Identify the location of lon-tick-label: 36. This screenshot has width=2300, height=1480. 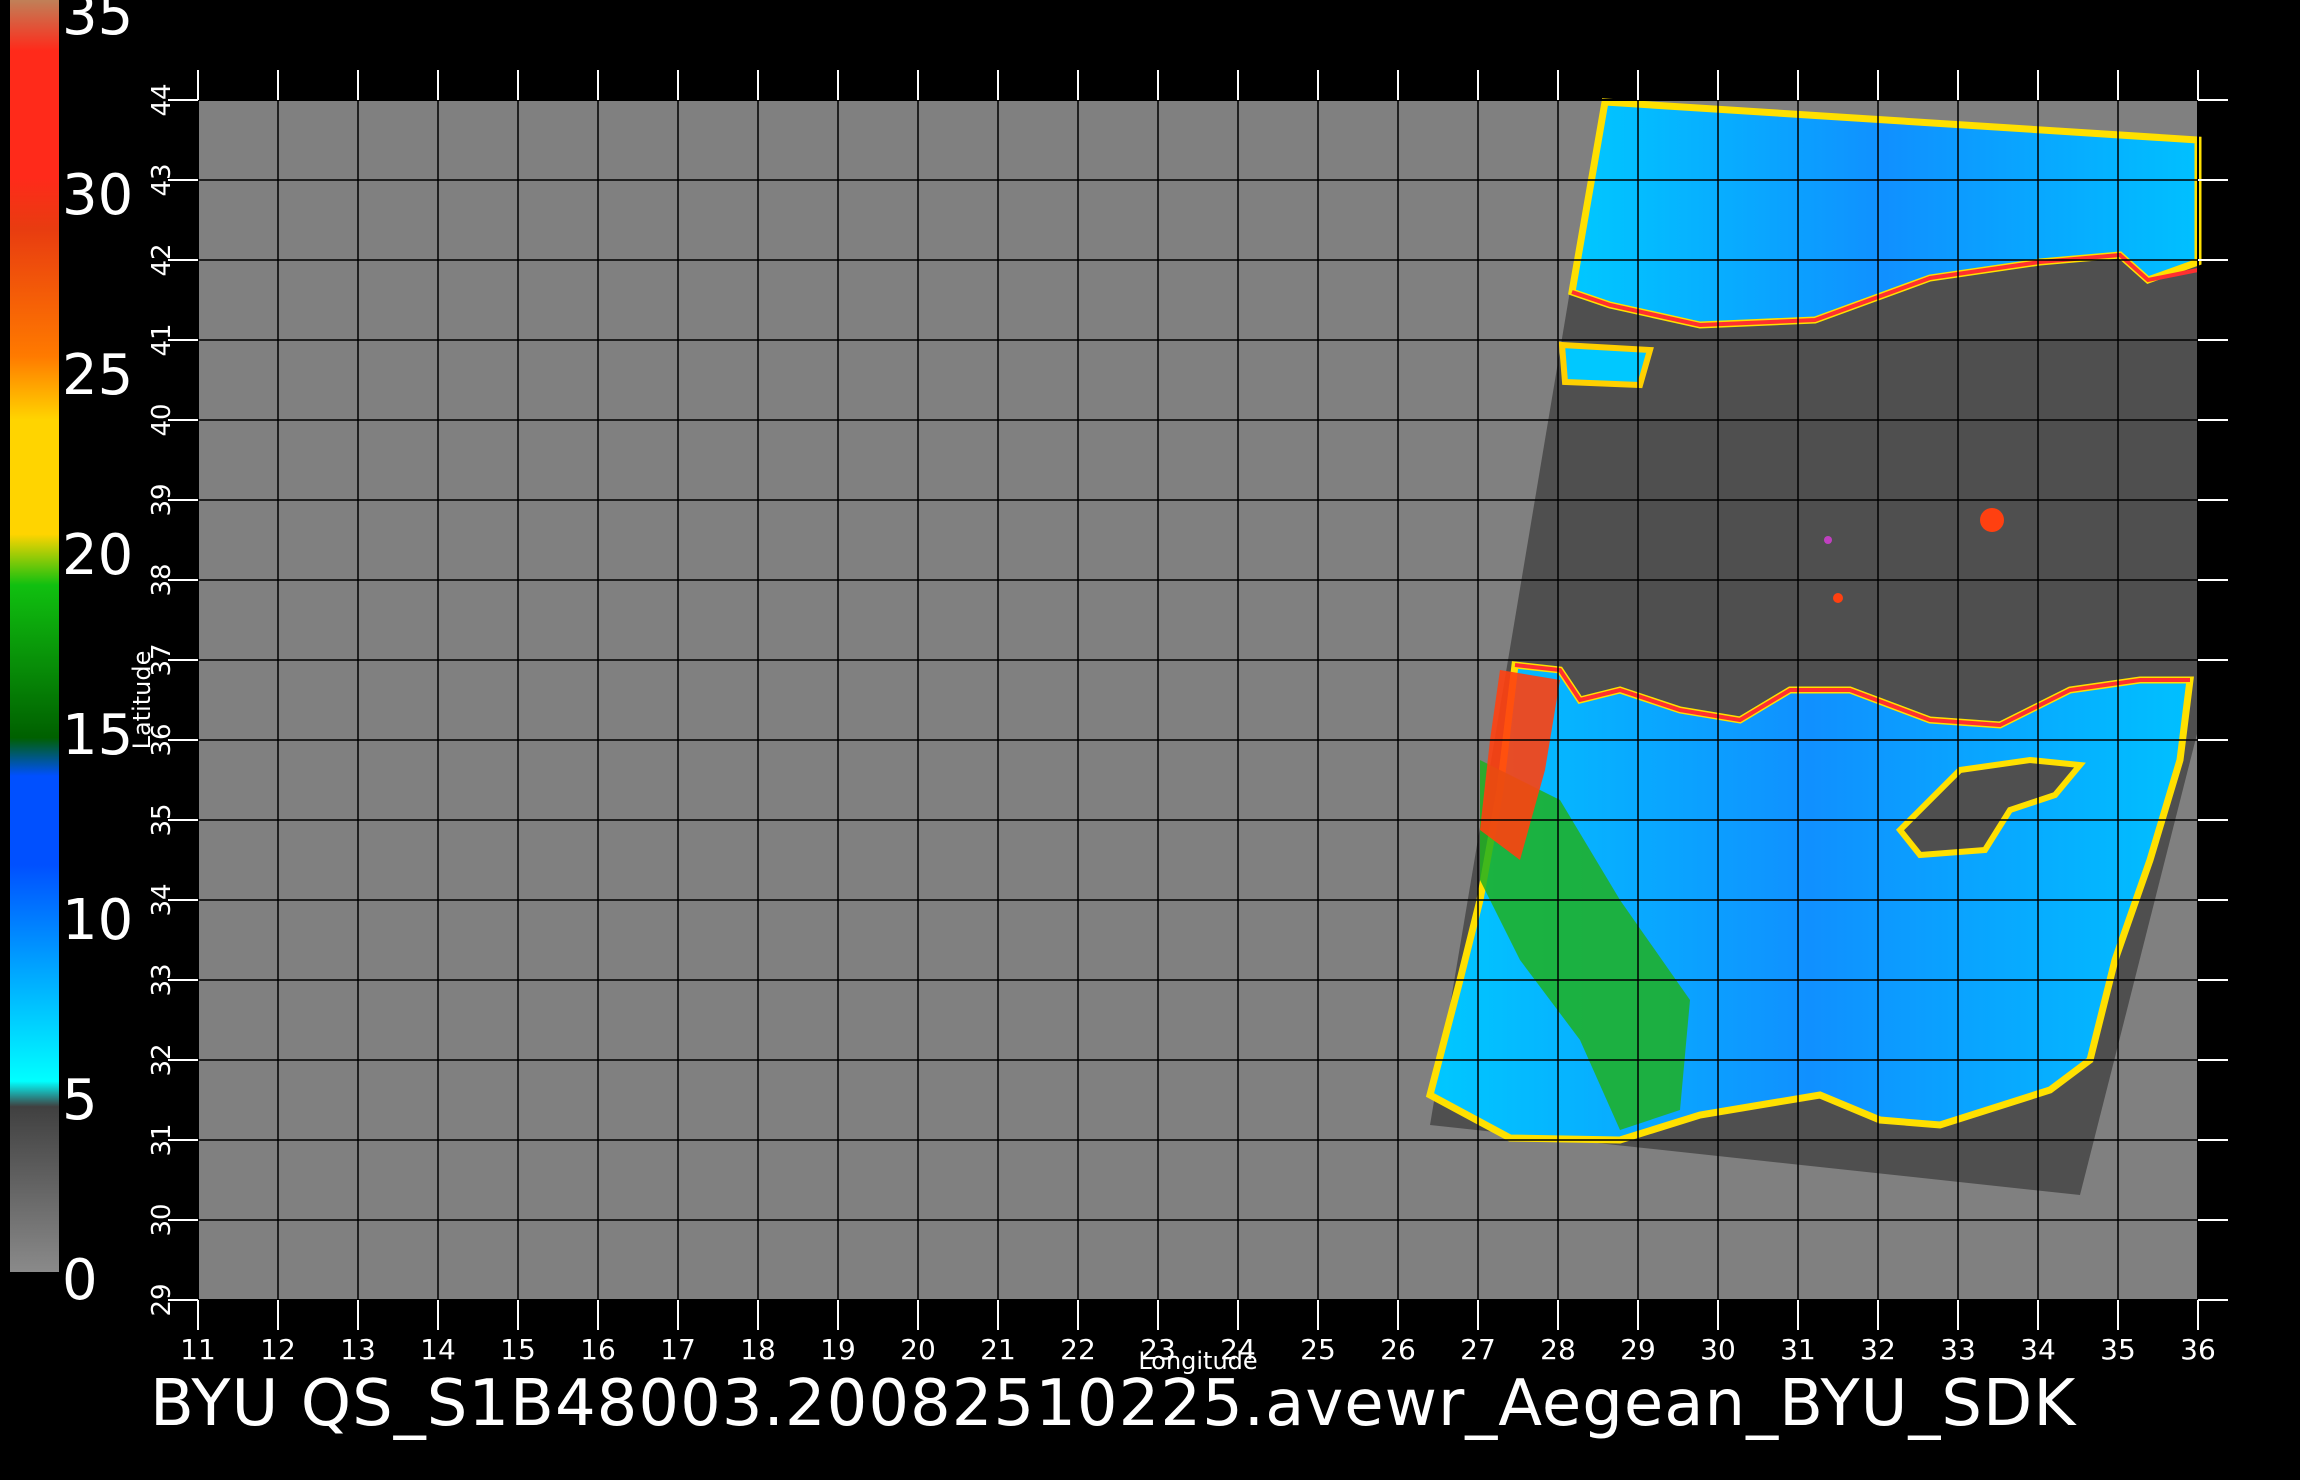
(2198, 1349).